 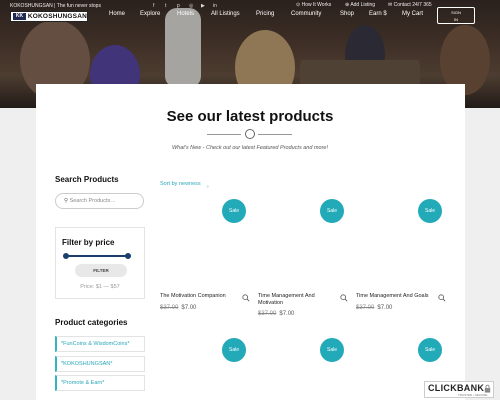 I want to click on contact-link: ✉ Contact 24/7 365, so click(x=410, y=5).